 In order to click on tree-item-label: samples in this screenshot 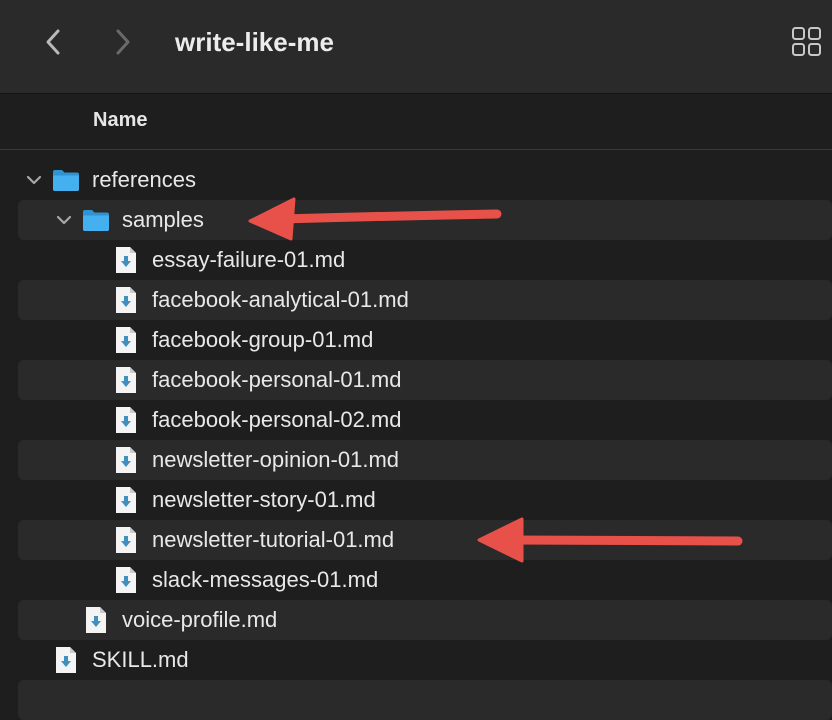, I will do `click(163, 219)`.